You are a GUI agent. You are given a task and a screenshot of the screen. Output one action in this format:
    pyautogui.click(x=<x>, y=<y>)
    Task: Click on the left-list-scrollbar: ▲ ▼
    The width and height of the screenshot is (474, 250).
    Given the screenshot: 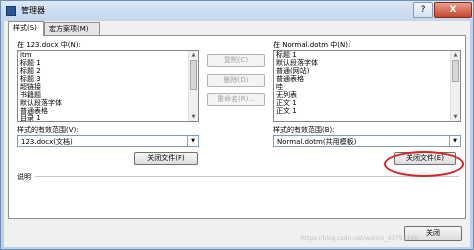 What is the action you would take?
    pyautogui.click(x=193, y=86)
    